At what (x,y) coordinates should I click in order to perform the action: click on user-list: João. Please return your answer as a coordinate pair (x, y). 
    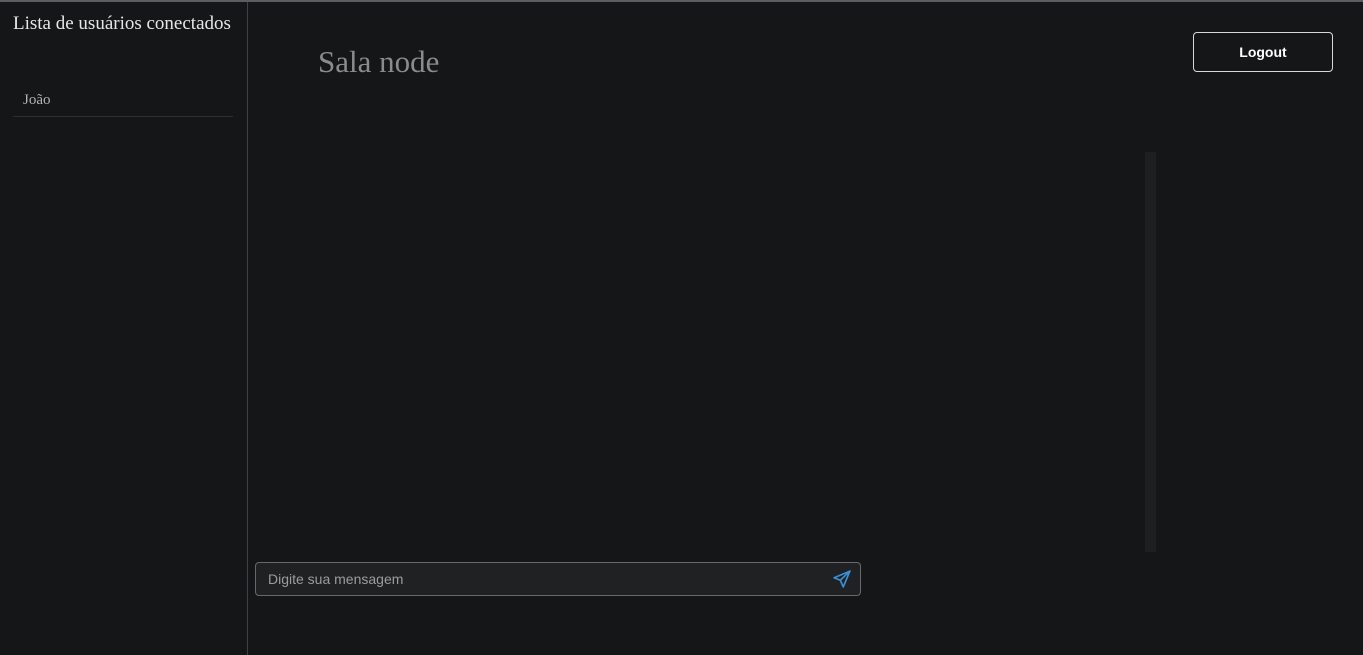
    Looking at the image, I should click on (123, 101).